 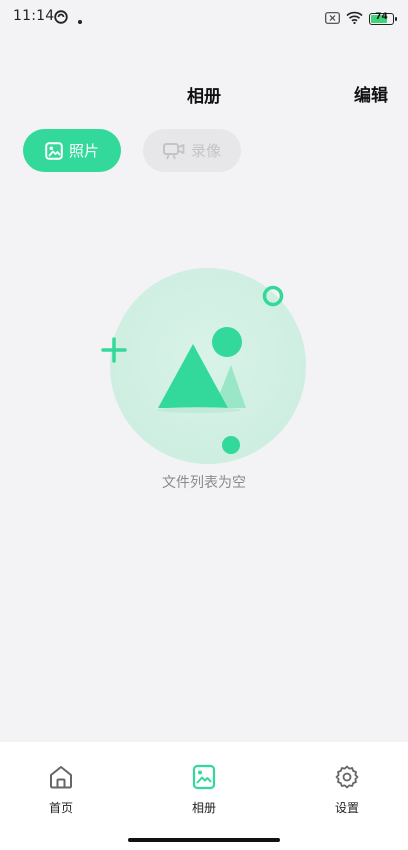 What do you see at coordinates (54, 150) in the screenshot?
I see `photo-icon` at bounding box center [54, 150].